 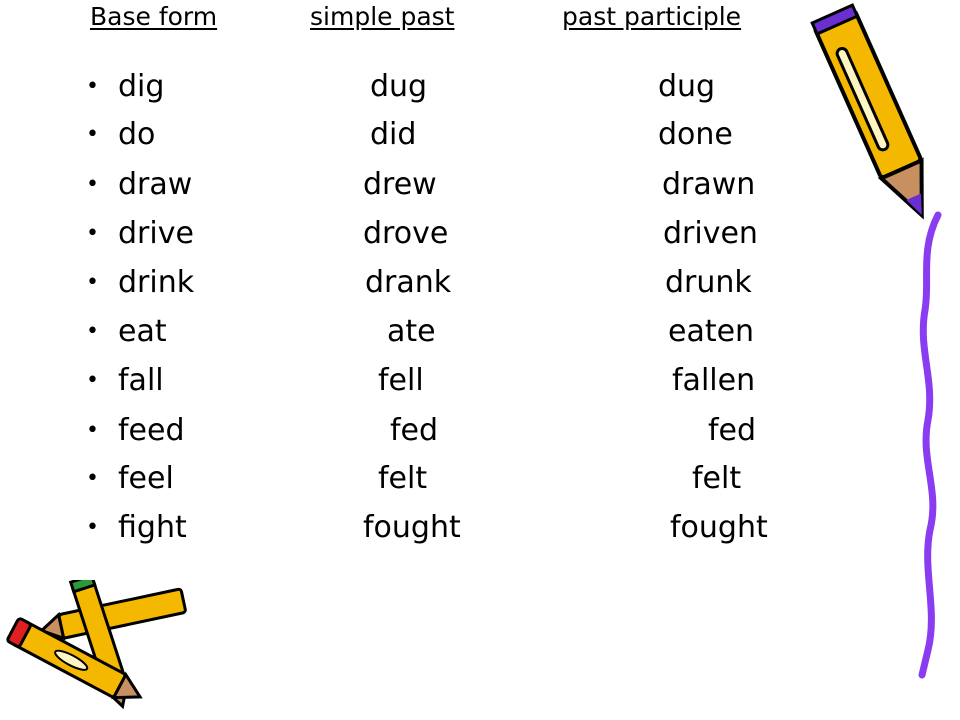 I want to click on past-participle: driven, so click(x=710, y=233).